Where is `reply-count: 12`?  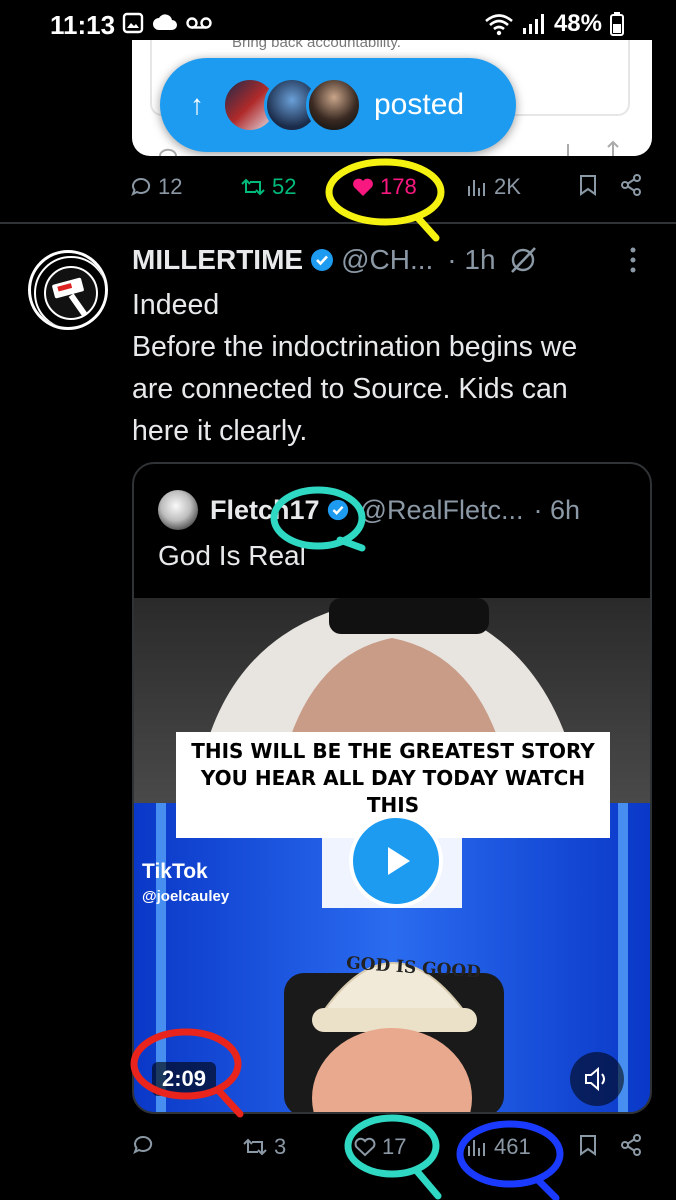
reply-count: 12 is located at coordinates (170, 186).